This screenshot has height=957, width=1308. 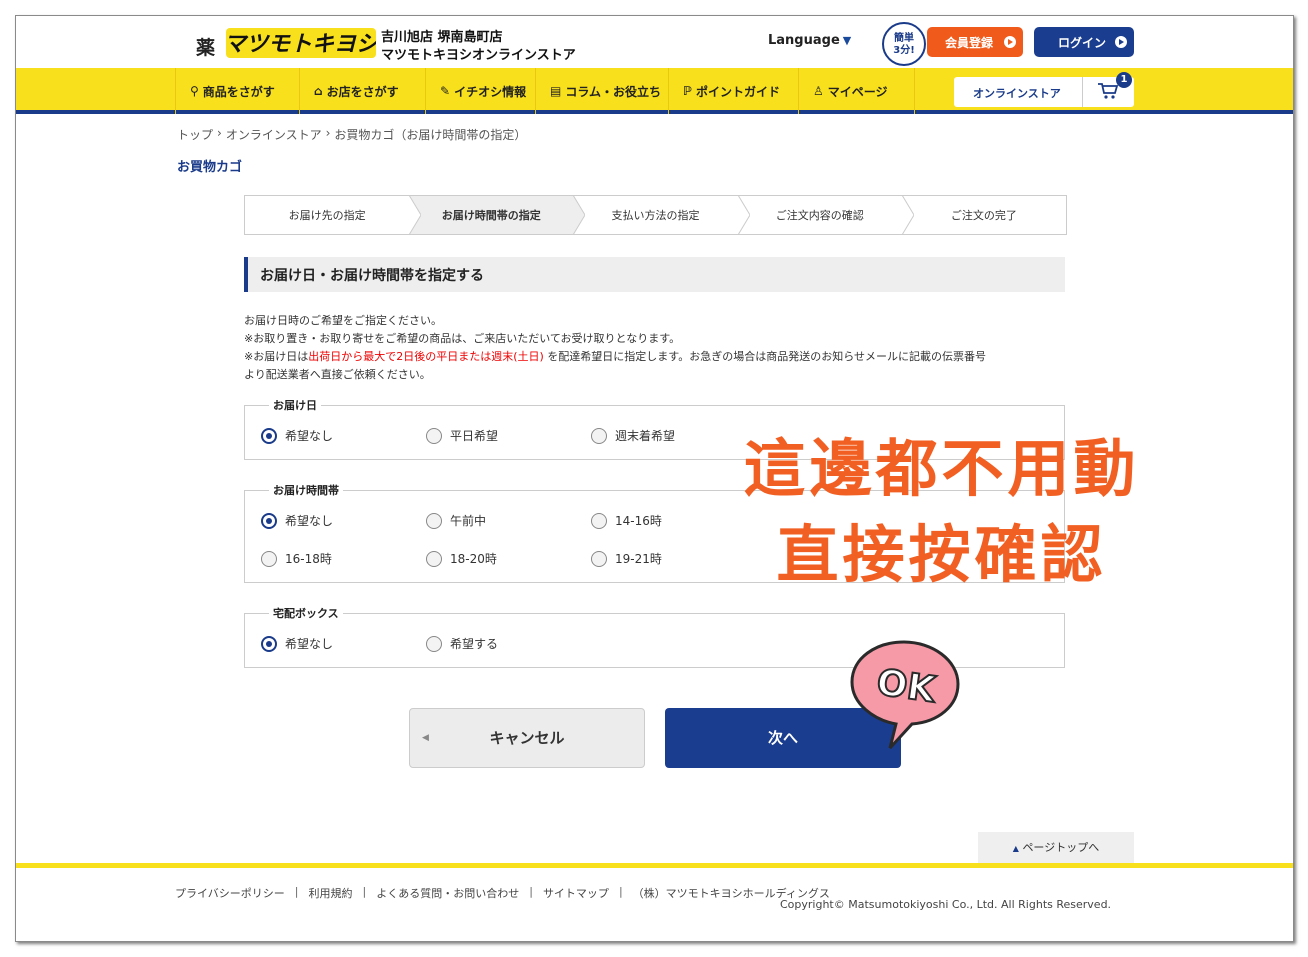 I want to click on nav-item-label: イチオシ情報, so click(x=490, y=91).